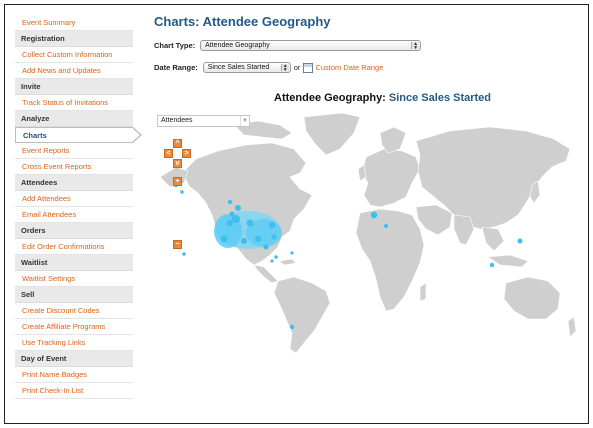  What do you see at coordinates (74, 167) in the screenshot?
I see `sidebar-item-cross-event-reports: Cross Event Reports` at bounding box center [74, 167].